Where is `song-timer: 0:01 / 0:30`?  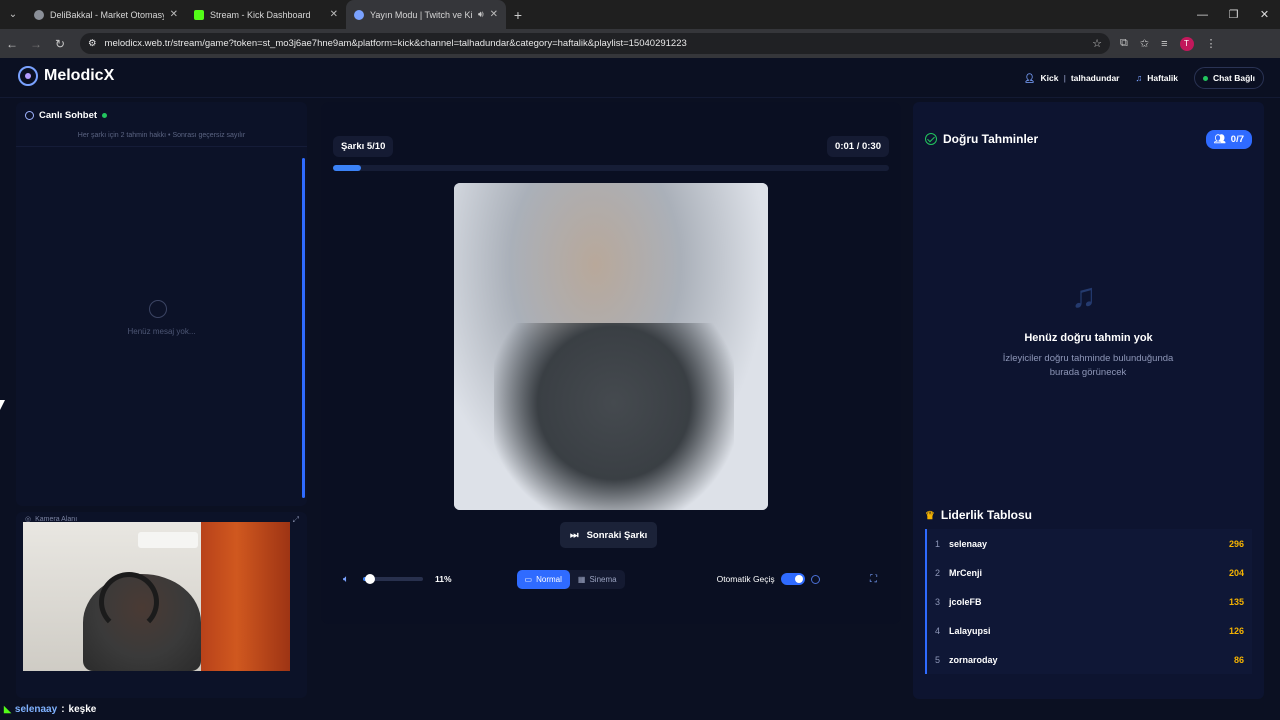
song-timer: 0:01 / 0:30 is located at coordinates (858, 146).